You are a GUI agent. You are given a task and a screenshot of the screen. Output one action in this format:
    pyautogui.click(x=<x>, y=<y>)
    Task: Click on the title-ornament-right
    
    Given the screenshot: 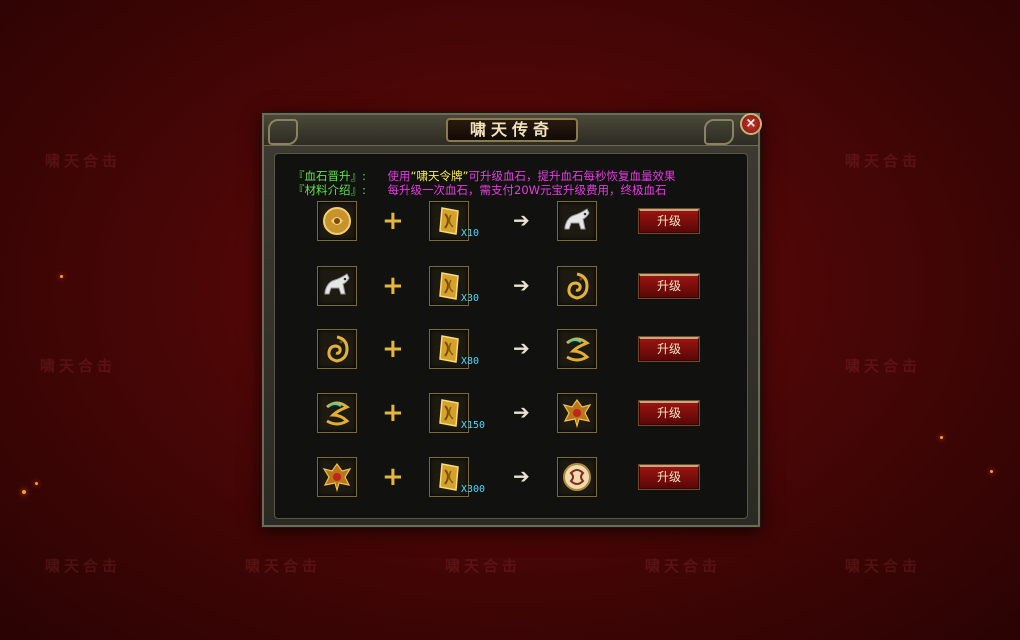 What is the action you would take?
    pyautogui.click(x=719, y=132)
    